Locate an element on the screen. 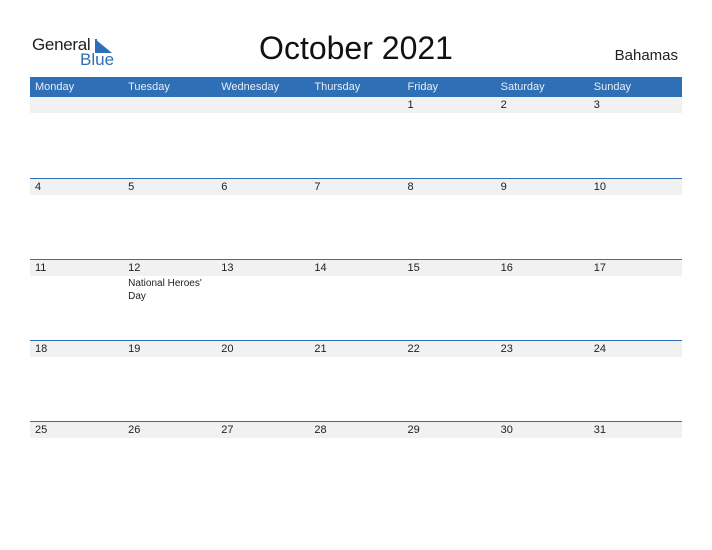 This screenshot has height=550, width=712. day-number: 2 is located at coordinates (503, 105).